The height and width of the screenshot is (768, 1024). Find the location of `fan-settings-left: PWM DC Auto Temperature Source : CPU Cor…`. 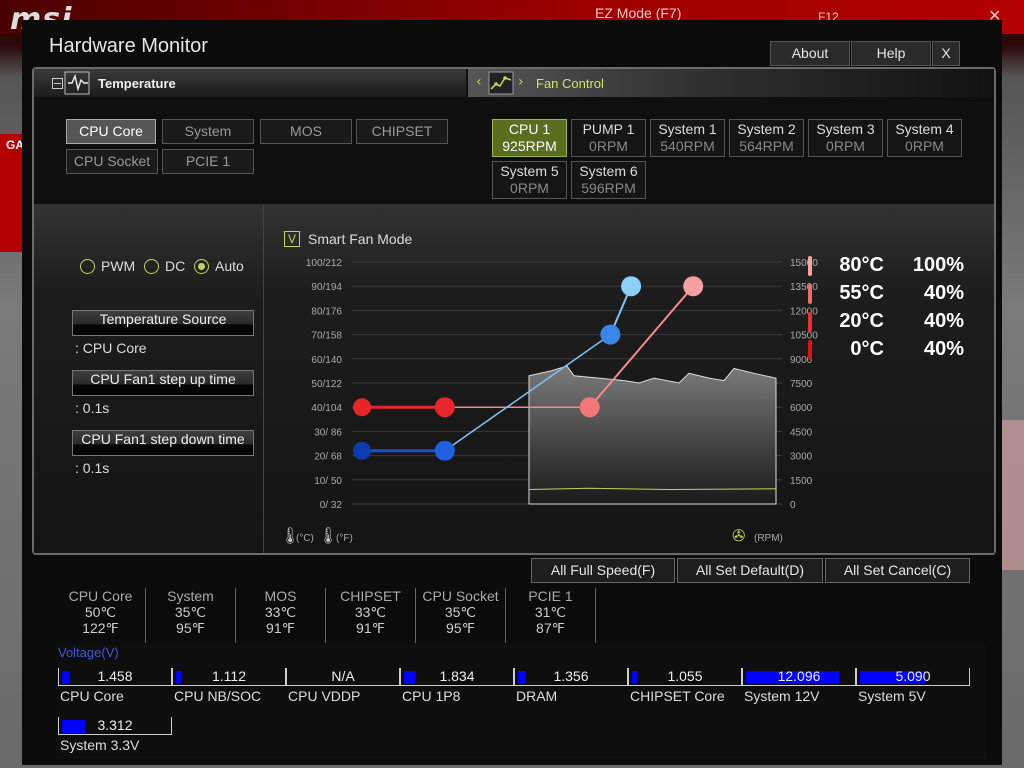

fan-settings-left: PWM DC Auto Temperature Source : CPU Cor… is located at coordinates (149, 378).